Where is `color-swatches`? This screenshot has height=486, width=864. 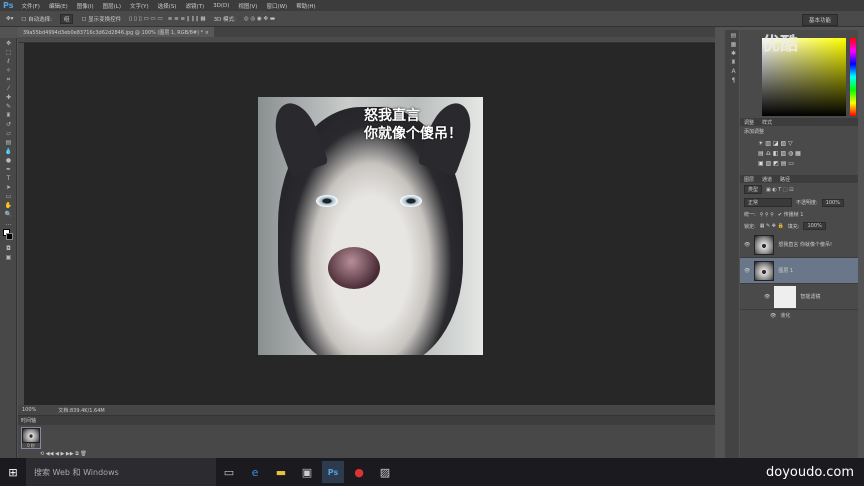 color-swatches is located at coordinates (8, 236).